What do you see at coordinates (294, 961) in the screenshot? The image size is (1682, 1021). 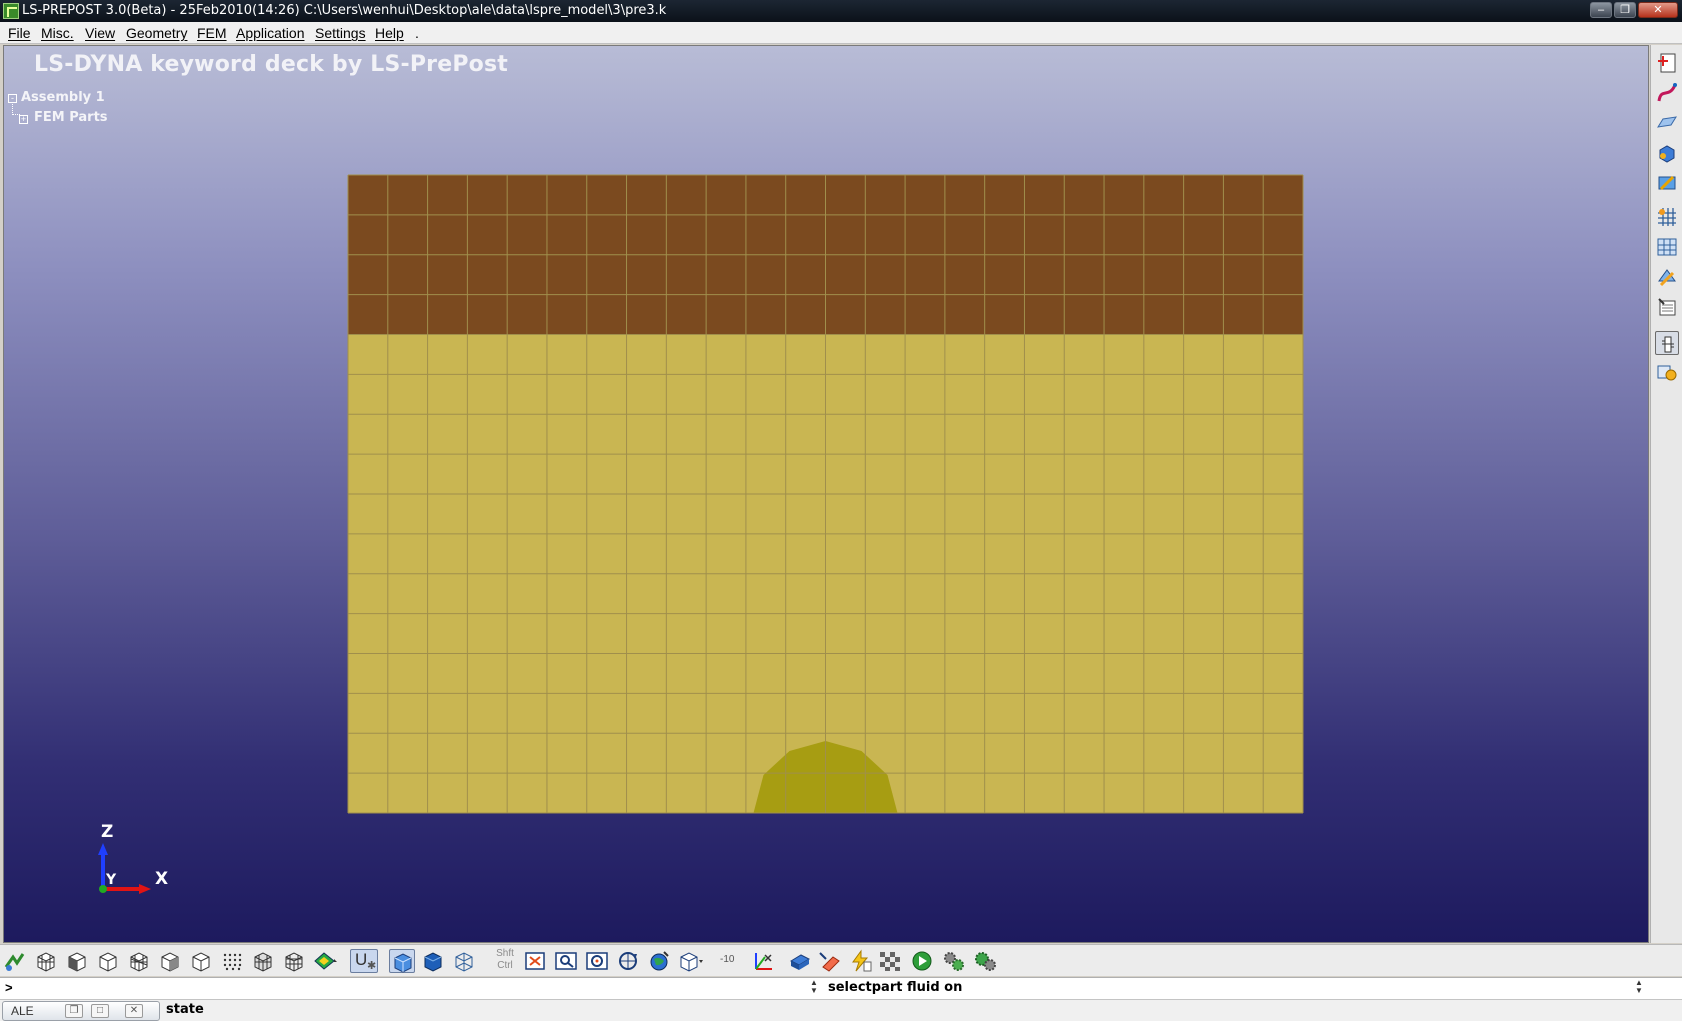 I see `hidden-line-icon` at bounding box center [294, 961].